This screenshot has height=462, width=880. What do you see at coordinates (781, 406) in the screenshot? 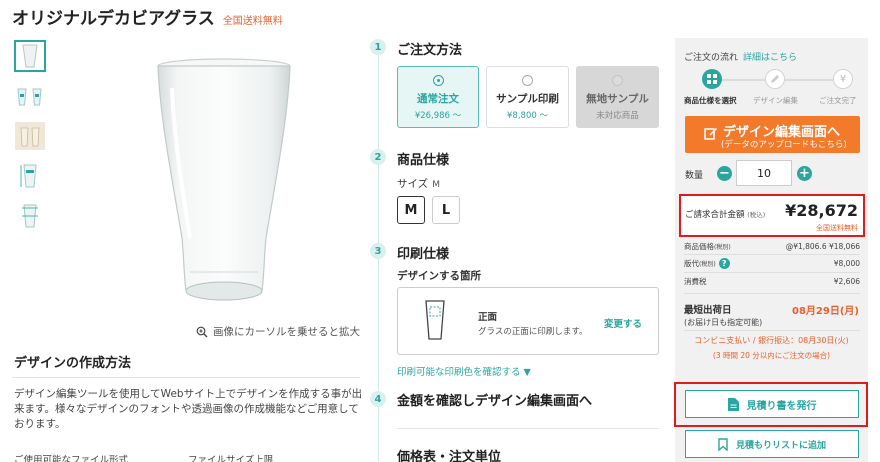
I see `issue-estimate-label: 見積り書を発行` at bounding box center [781, 406].